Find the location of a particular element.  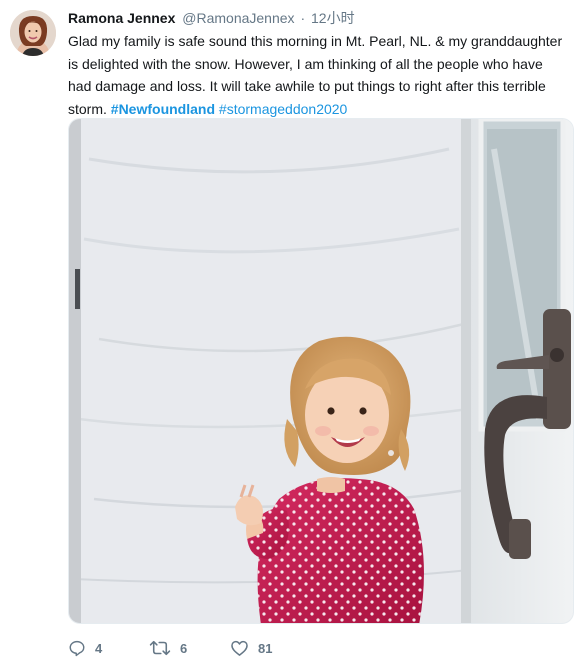

hashtag-link: #Newfoundland is located at coordinates (163, 109).